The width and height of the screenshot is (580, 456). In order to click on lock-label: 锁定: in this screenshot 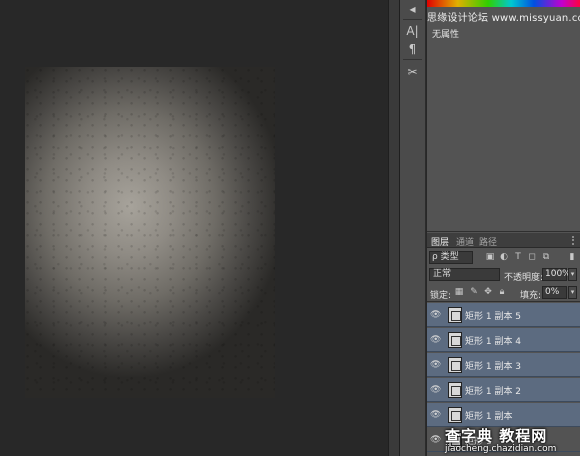, I will do `click(441, 296)`.